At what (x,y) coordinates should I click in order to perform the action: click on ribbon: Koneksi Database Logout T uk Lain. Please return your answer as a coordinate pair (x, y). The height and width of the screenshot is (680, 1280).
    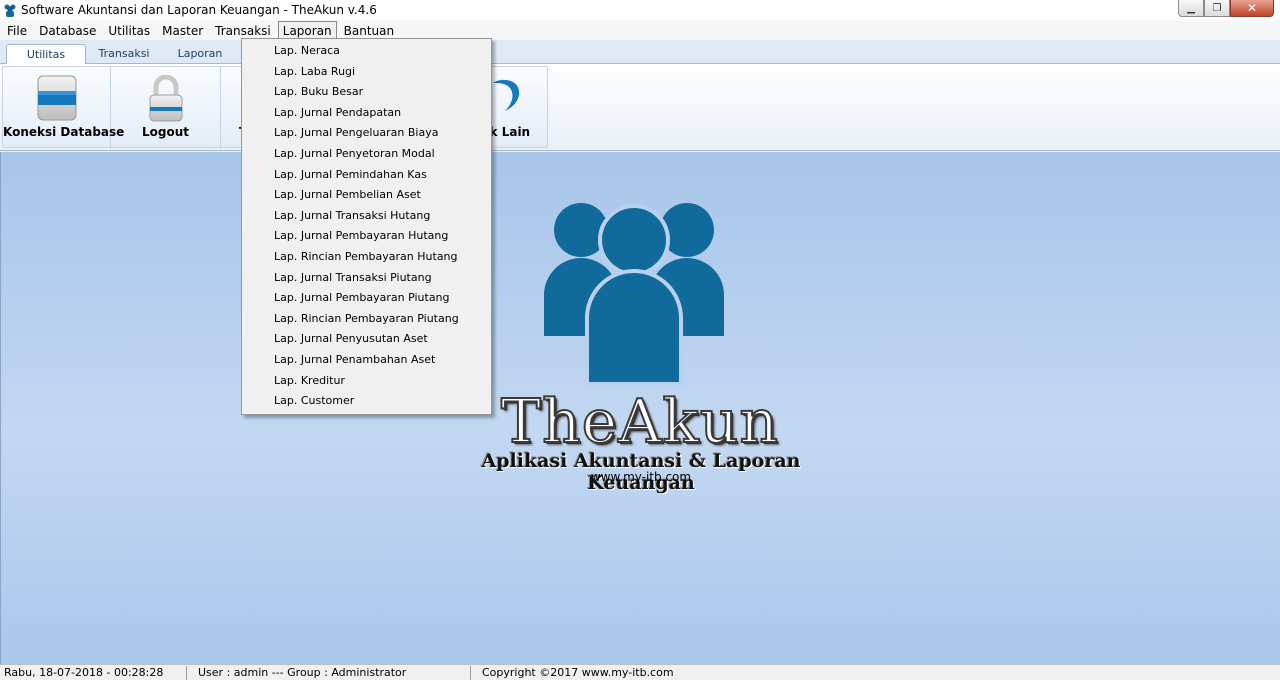
    Looking at the image, I should click on (640, 107).